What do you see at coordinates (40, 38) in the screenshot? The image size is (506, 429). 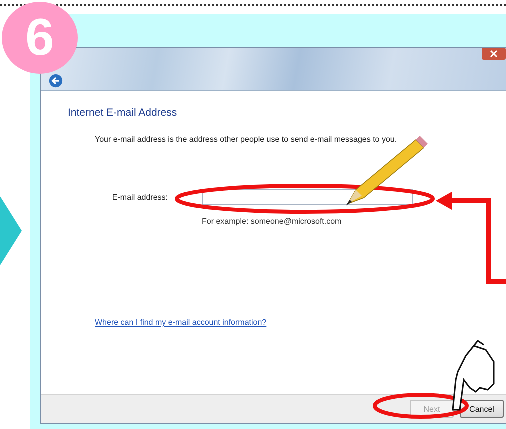 I see `step-badge: 6` at bounding box center [40, 38].